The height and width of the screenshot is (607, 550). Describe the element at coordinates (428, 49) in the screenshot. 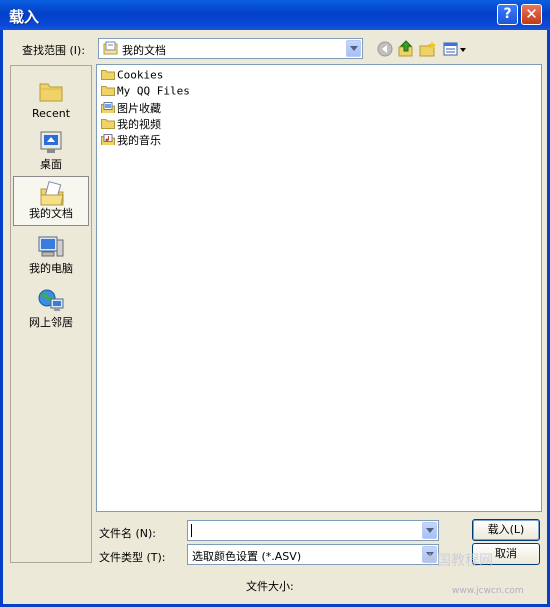

I see `new-folder-icon` at that location.